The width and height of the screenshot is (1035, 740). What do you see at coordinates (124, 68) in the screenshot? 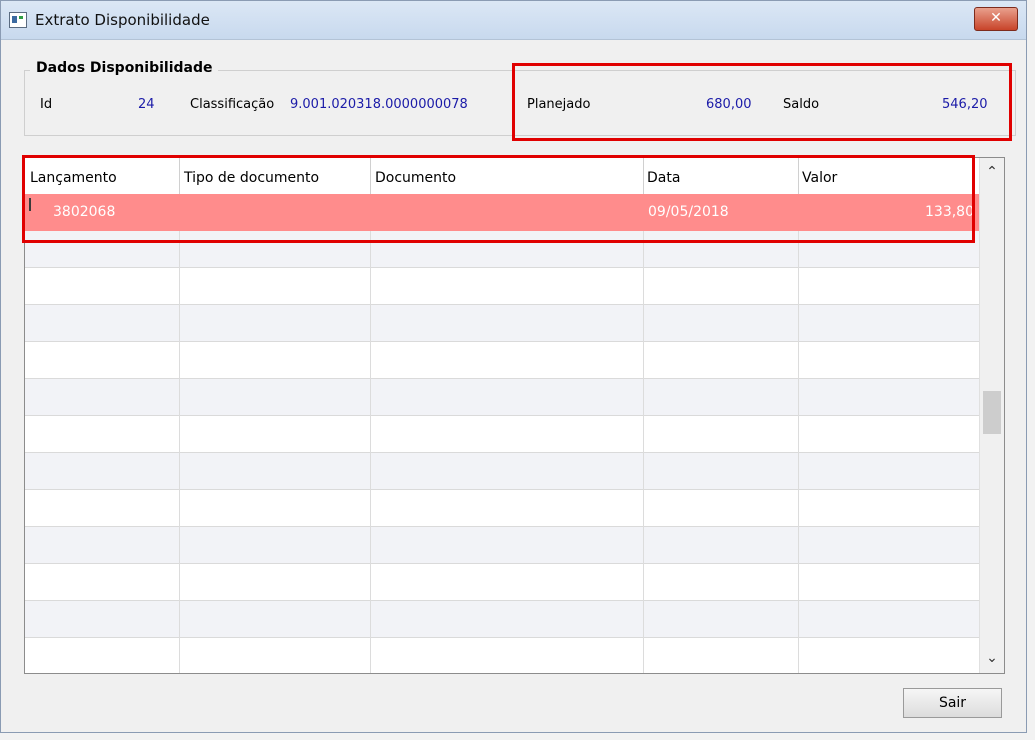
I see `group-title: Dados Disponibilidade` at bounding box center [124, 68].